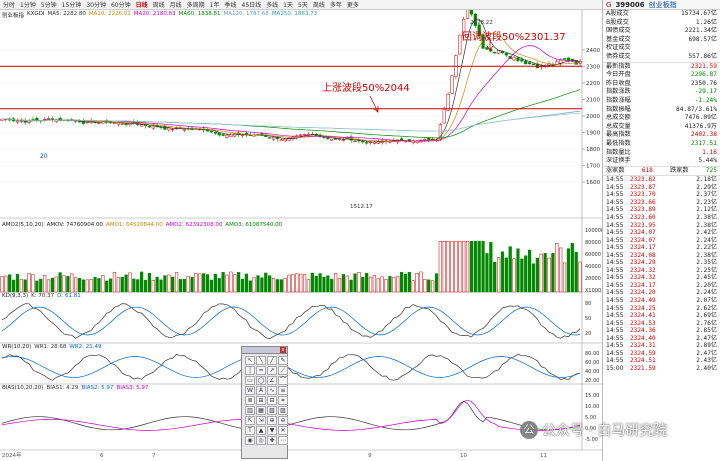 The height and width of the screenshot is (461, 720). What do you see at coordinates (283, 360) in the screenshot?
I see `drawing-tool-3: ✎` at bounding box center [283, 360].